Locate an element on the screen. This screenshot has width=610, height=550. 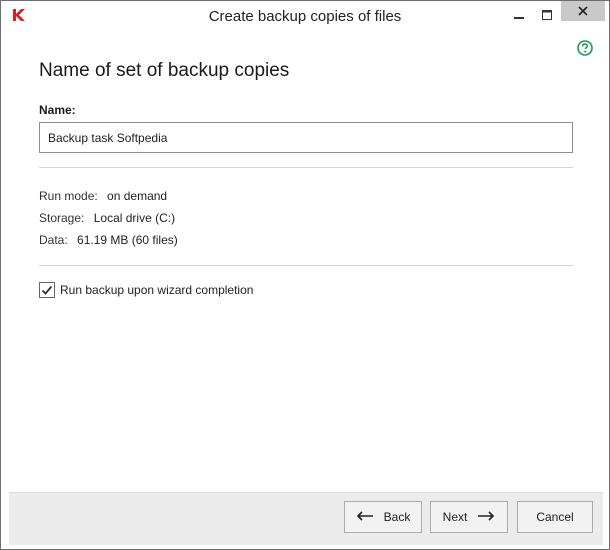
cancel-label: Cancel is located at coordinates (555, 517).